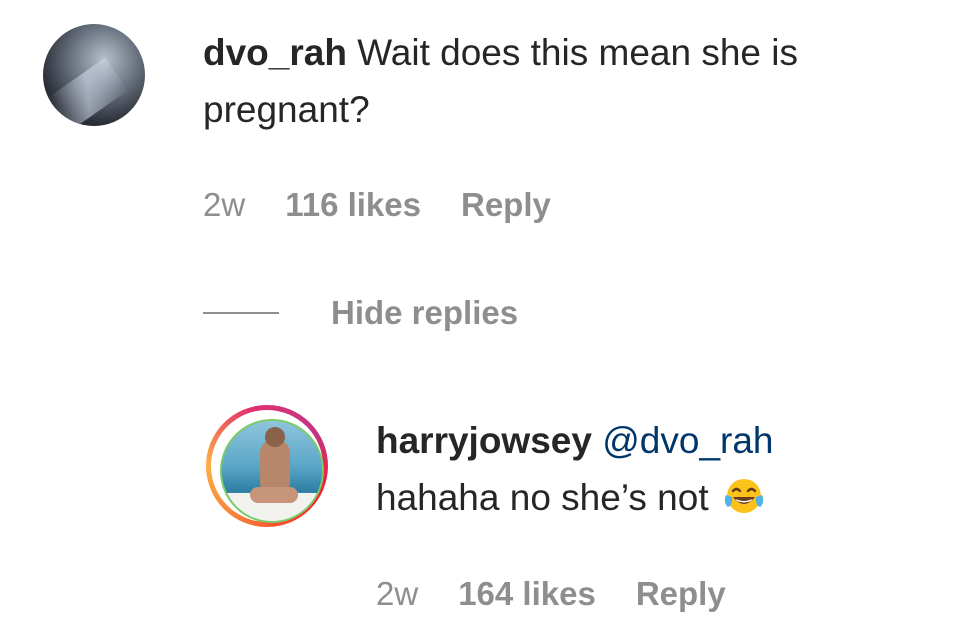 This screenshot has width=980, height=634. What do you see at coordinates (397, 594) in the screenshot?
I see `reply-timestamp: 2w` at bounding box center [397, 594].